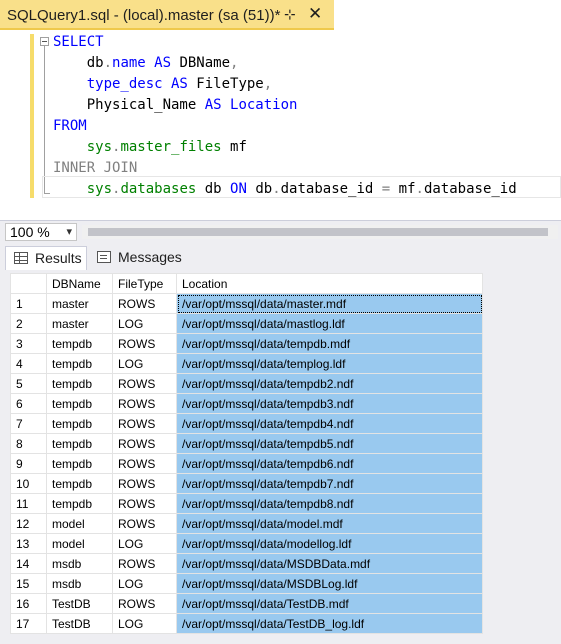  What do you see at coordinates (285, 126) in the screenshot?
I see `code-line: FROM` at bounding box center [285, 126].